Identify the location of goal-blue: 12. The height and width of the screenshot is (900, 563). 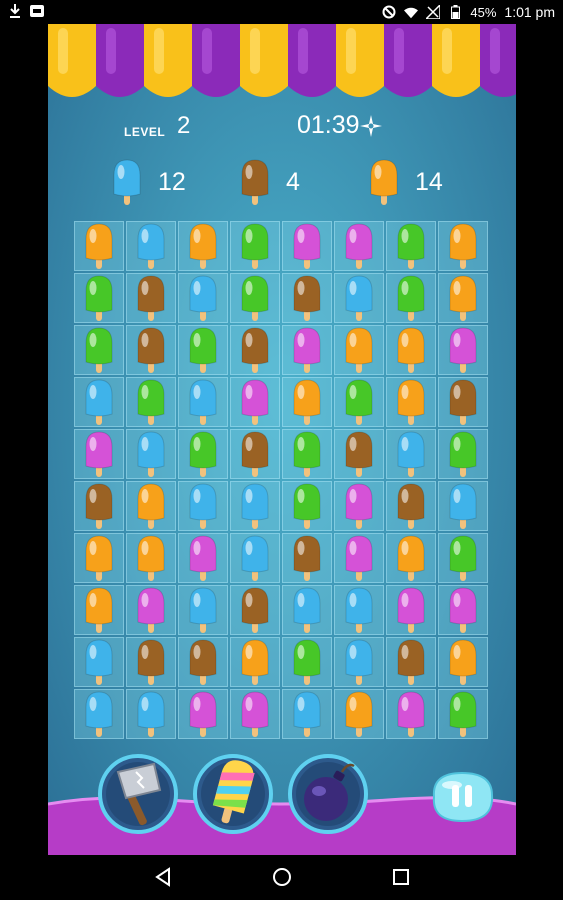
(148, 182).